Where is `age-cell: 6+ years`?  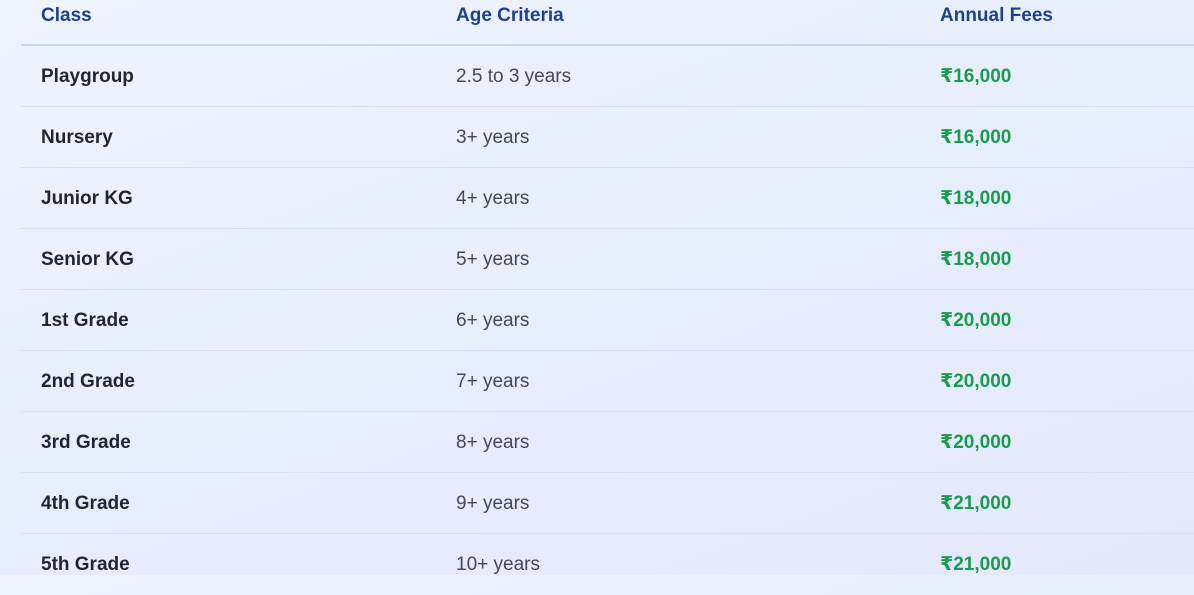
age-cell: 6+ years is located at coordinates (493, 320).